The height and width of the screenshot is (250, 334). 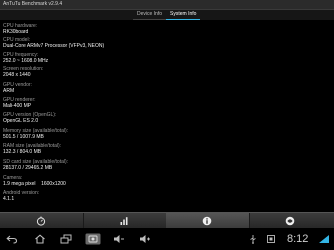 I want to click on cpu-frequency-value: 252.0 ~ 1608.0 MHz, so click(x=26, y=61).